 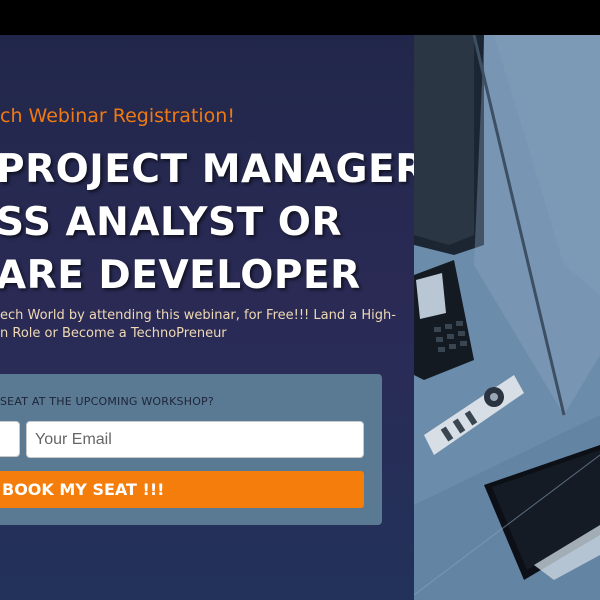 I want to click on hero-description-line-2: n Role or Become a TechnoPreneur, so click(x=113, y=333).